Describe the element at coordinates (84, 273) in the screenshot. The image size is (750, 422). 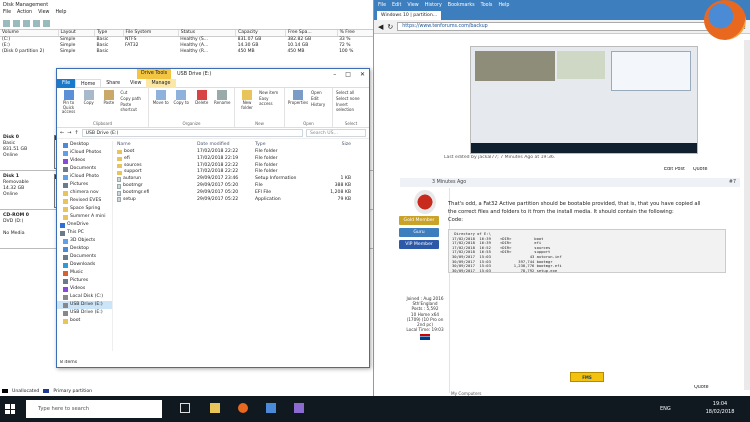
I see `nav-item: Music` at that location.